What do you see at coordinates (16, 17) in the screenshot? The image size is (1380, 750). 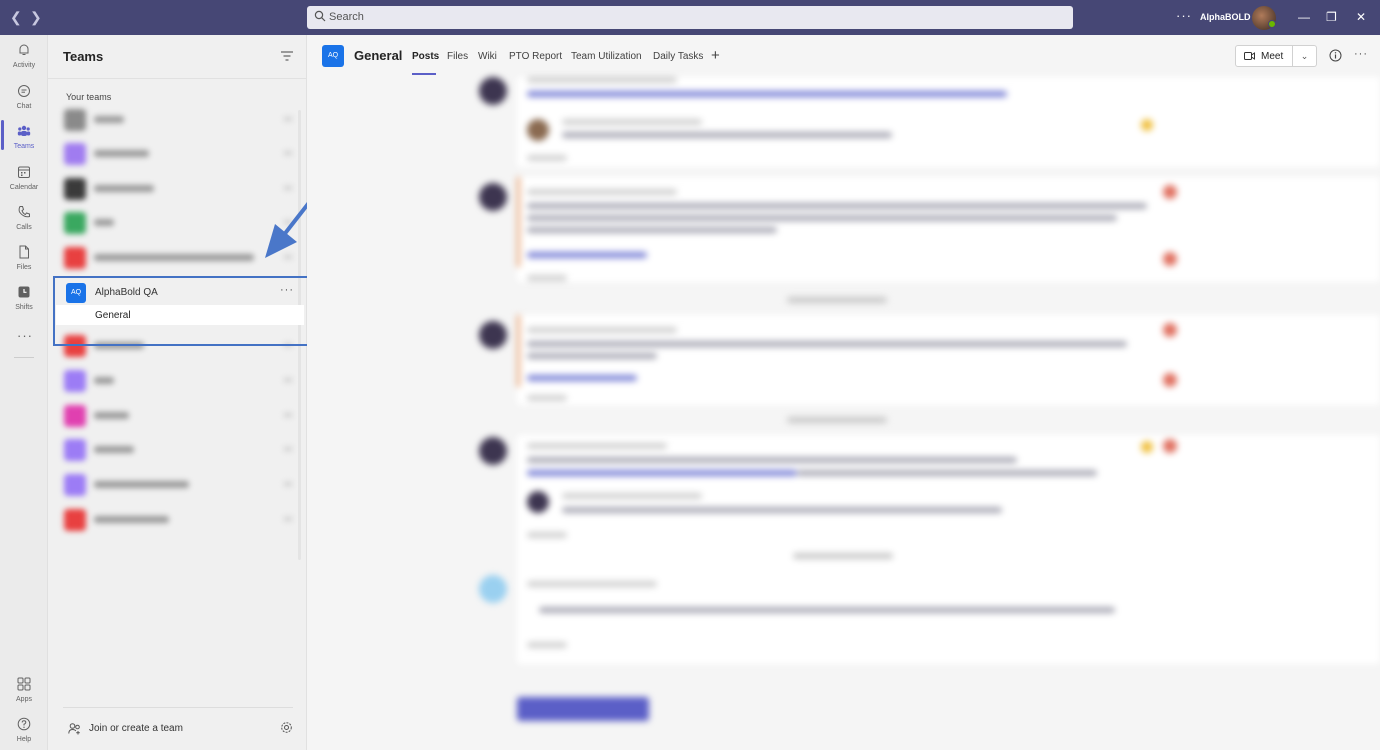 I see `back-arrow-icon: ❮` at bounding box center [16, 17].